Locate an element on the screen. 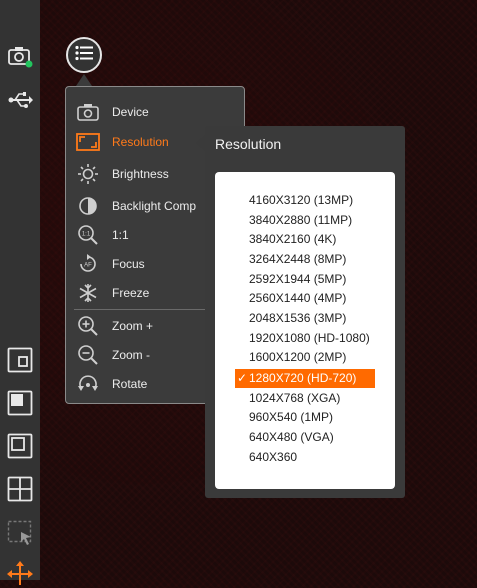 This screenshot has height=588, width=477. resolution-option: 2048X1536 (3MP) is located at coordinates (305, 318).